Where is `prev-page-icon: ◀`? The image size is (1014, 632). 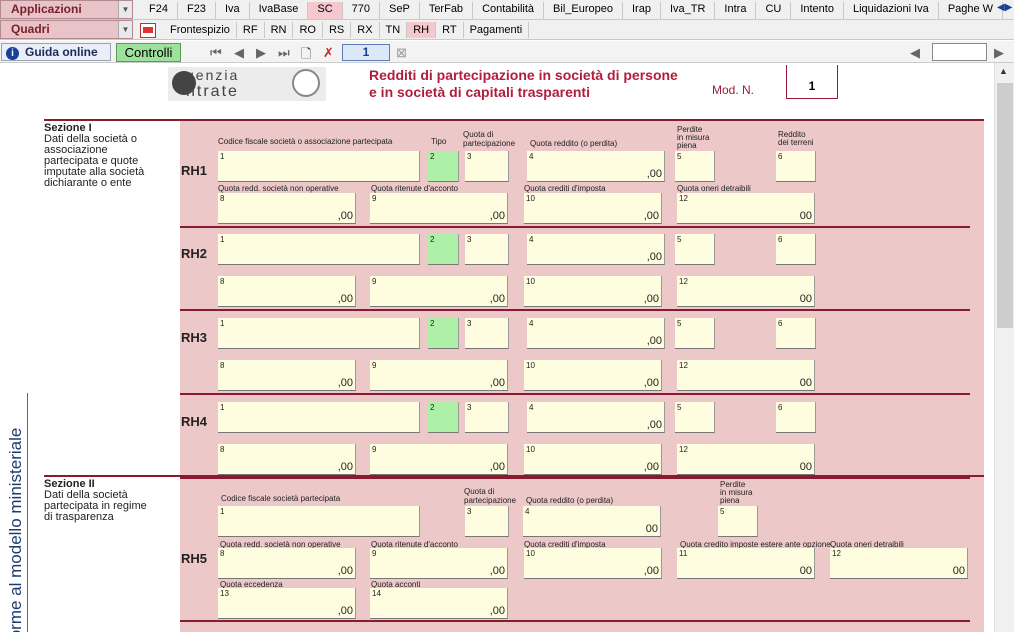 prev-page-icon: ◀ is located at coordinates (239, 53).